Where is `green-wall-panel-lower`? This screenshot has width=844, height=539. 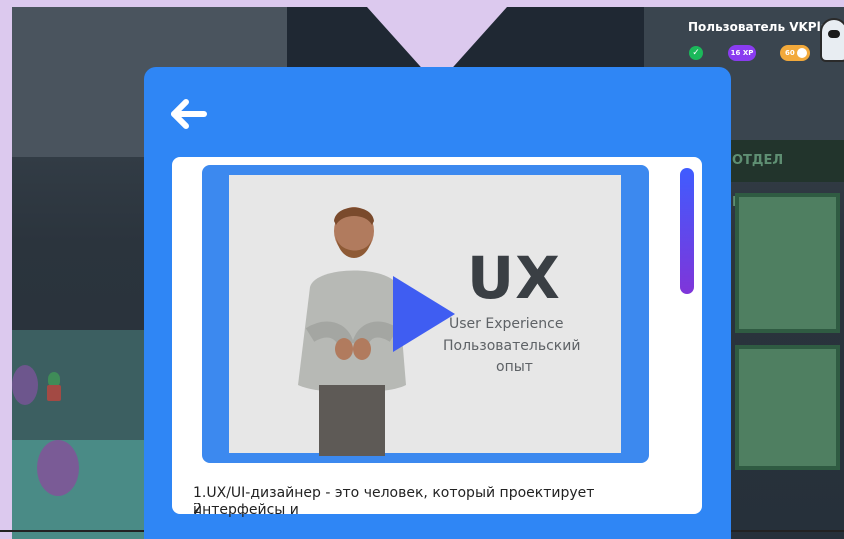
green-wall-panel-lower is located at coordinates (787, 407).